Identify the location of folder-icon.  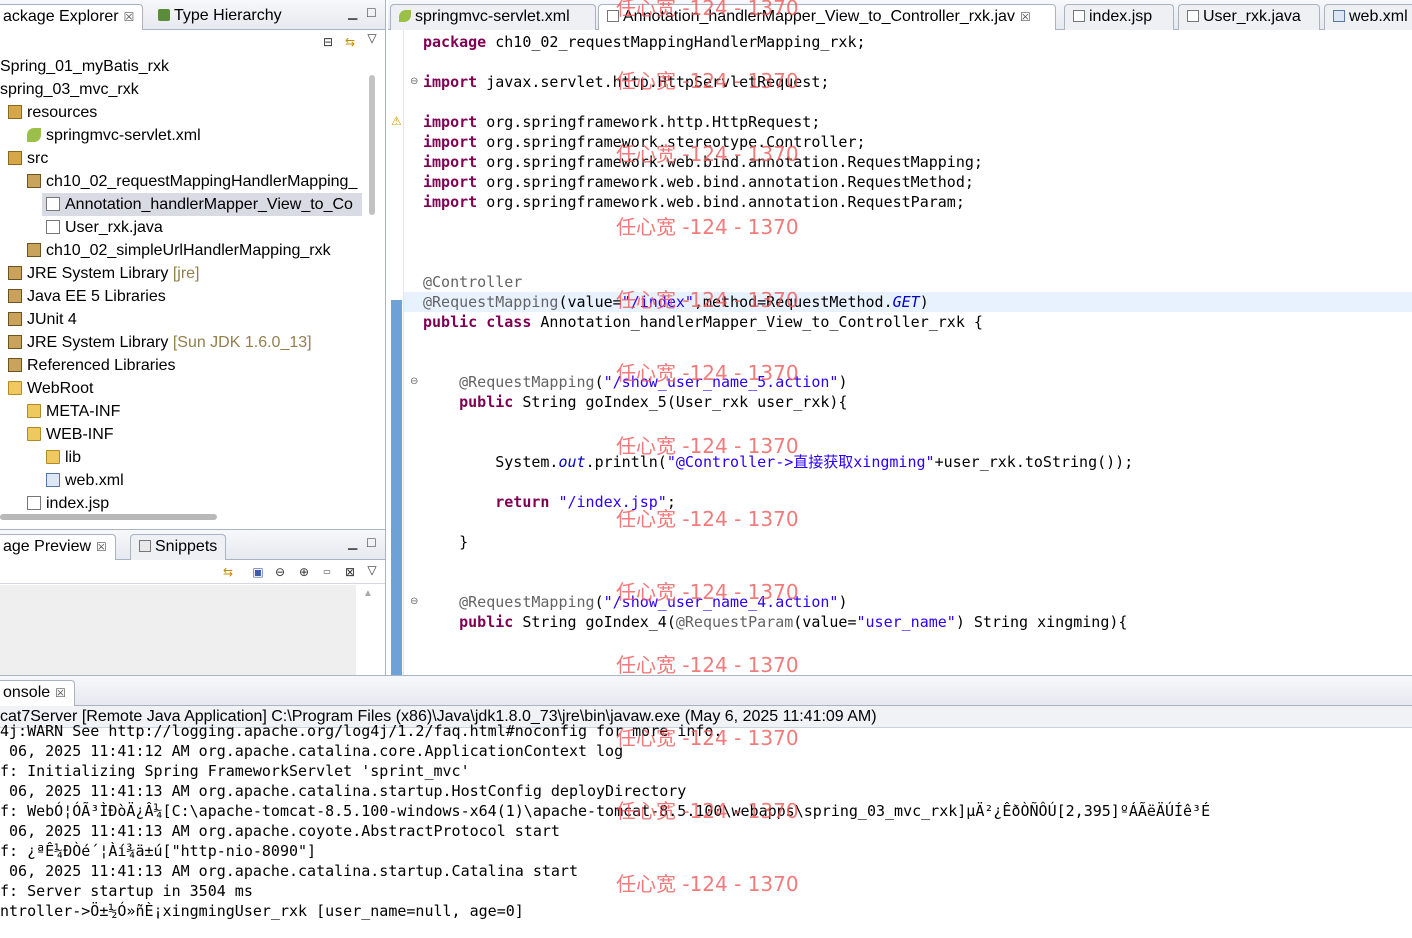
(53, 457).